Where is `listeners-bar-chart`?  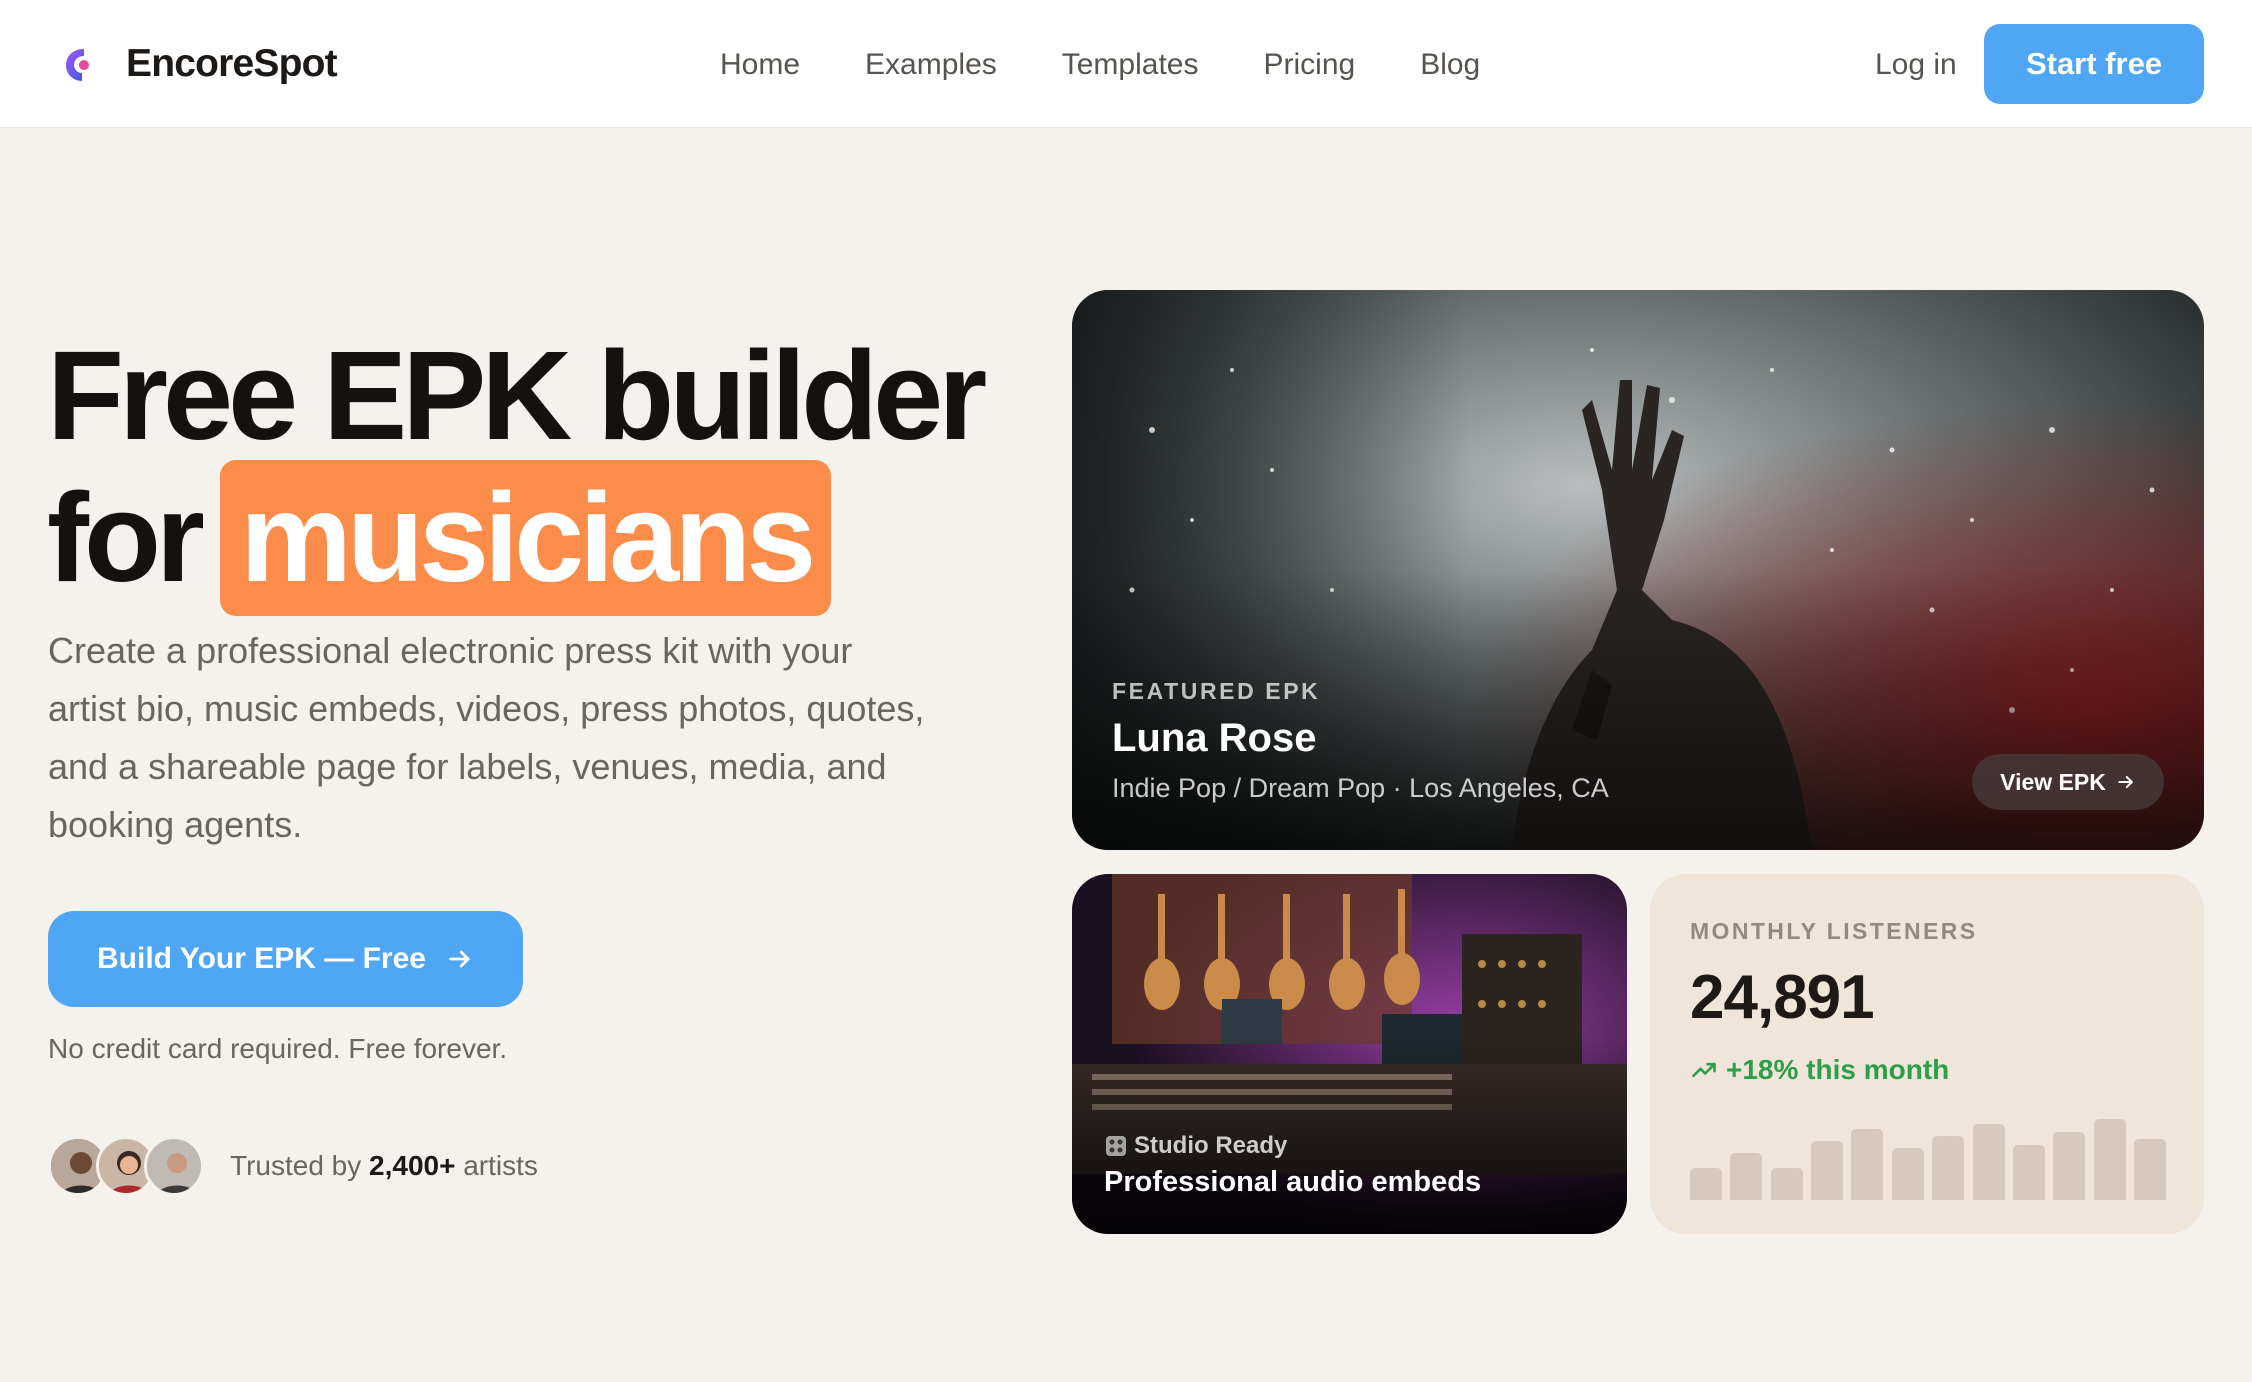 listeners-bar-chart is located at coordinates (1928, 1157).